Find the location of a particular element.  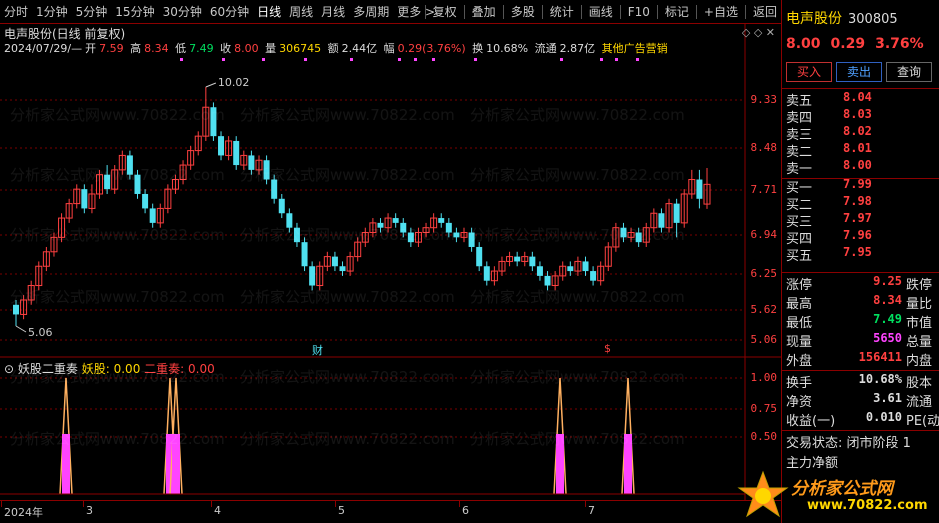

date-axis-label: 7 is located at coordinates (591, 510).